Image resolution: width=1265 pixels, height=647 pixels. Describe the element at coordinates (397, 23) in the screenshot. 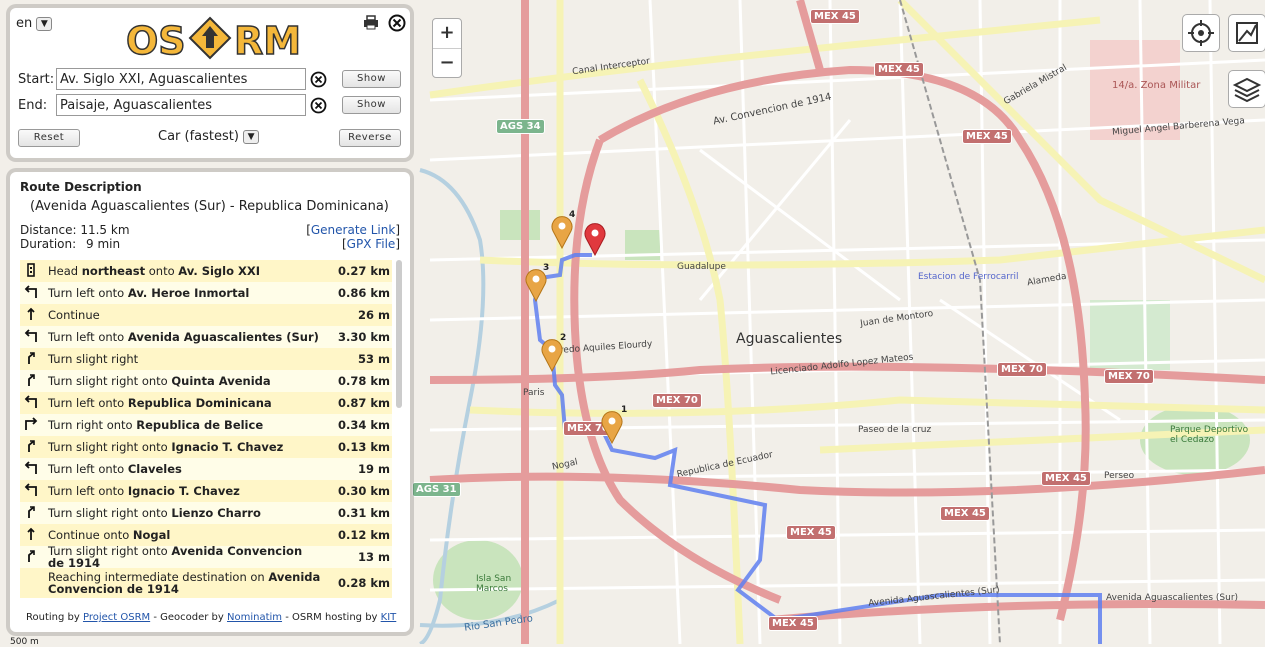

I see `close-icon` at that location.